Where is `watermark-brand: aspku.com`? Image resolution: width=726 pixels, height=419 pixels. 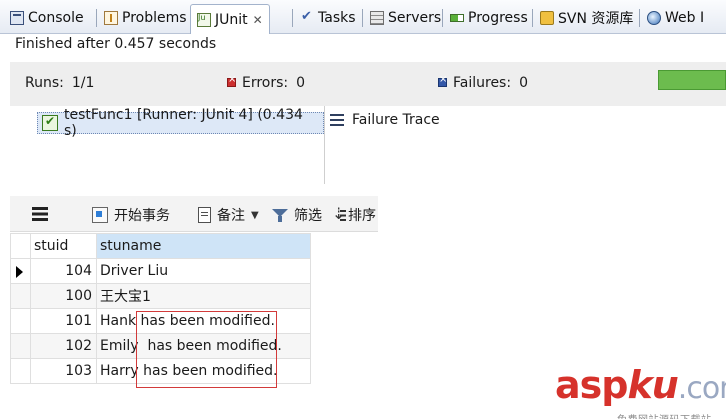
watermark-brand: aspku.com is located at coordinates (640, 387).